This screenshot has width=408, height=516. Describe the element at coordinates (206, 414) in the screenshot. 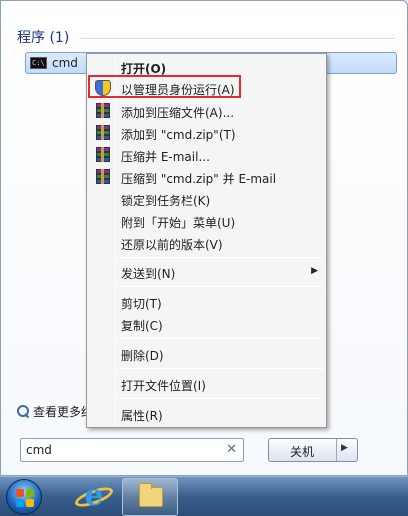

I see `menu-item-properties: 属性(R)` at that location.